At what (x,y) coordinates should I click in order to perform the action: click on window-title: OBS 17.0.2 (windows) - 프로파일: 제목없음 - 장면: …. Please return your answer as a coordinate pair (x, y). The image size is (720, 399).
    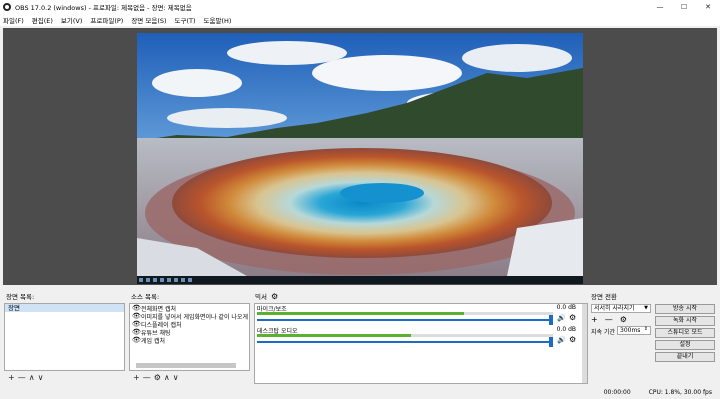
    Looking at the image, I should click on (103, 8).